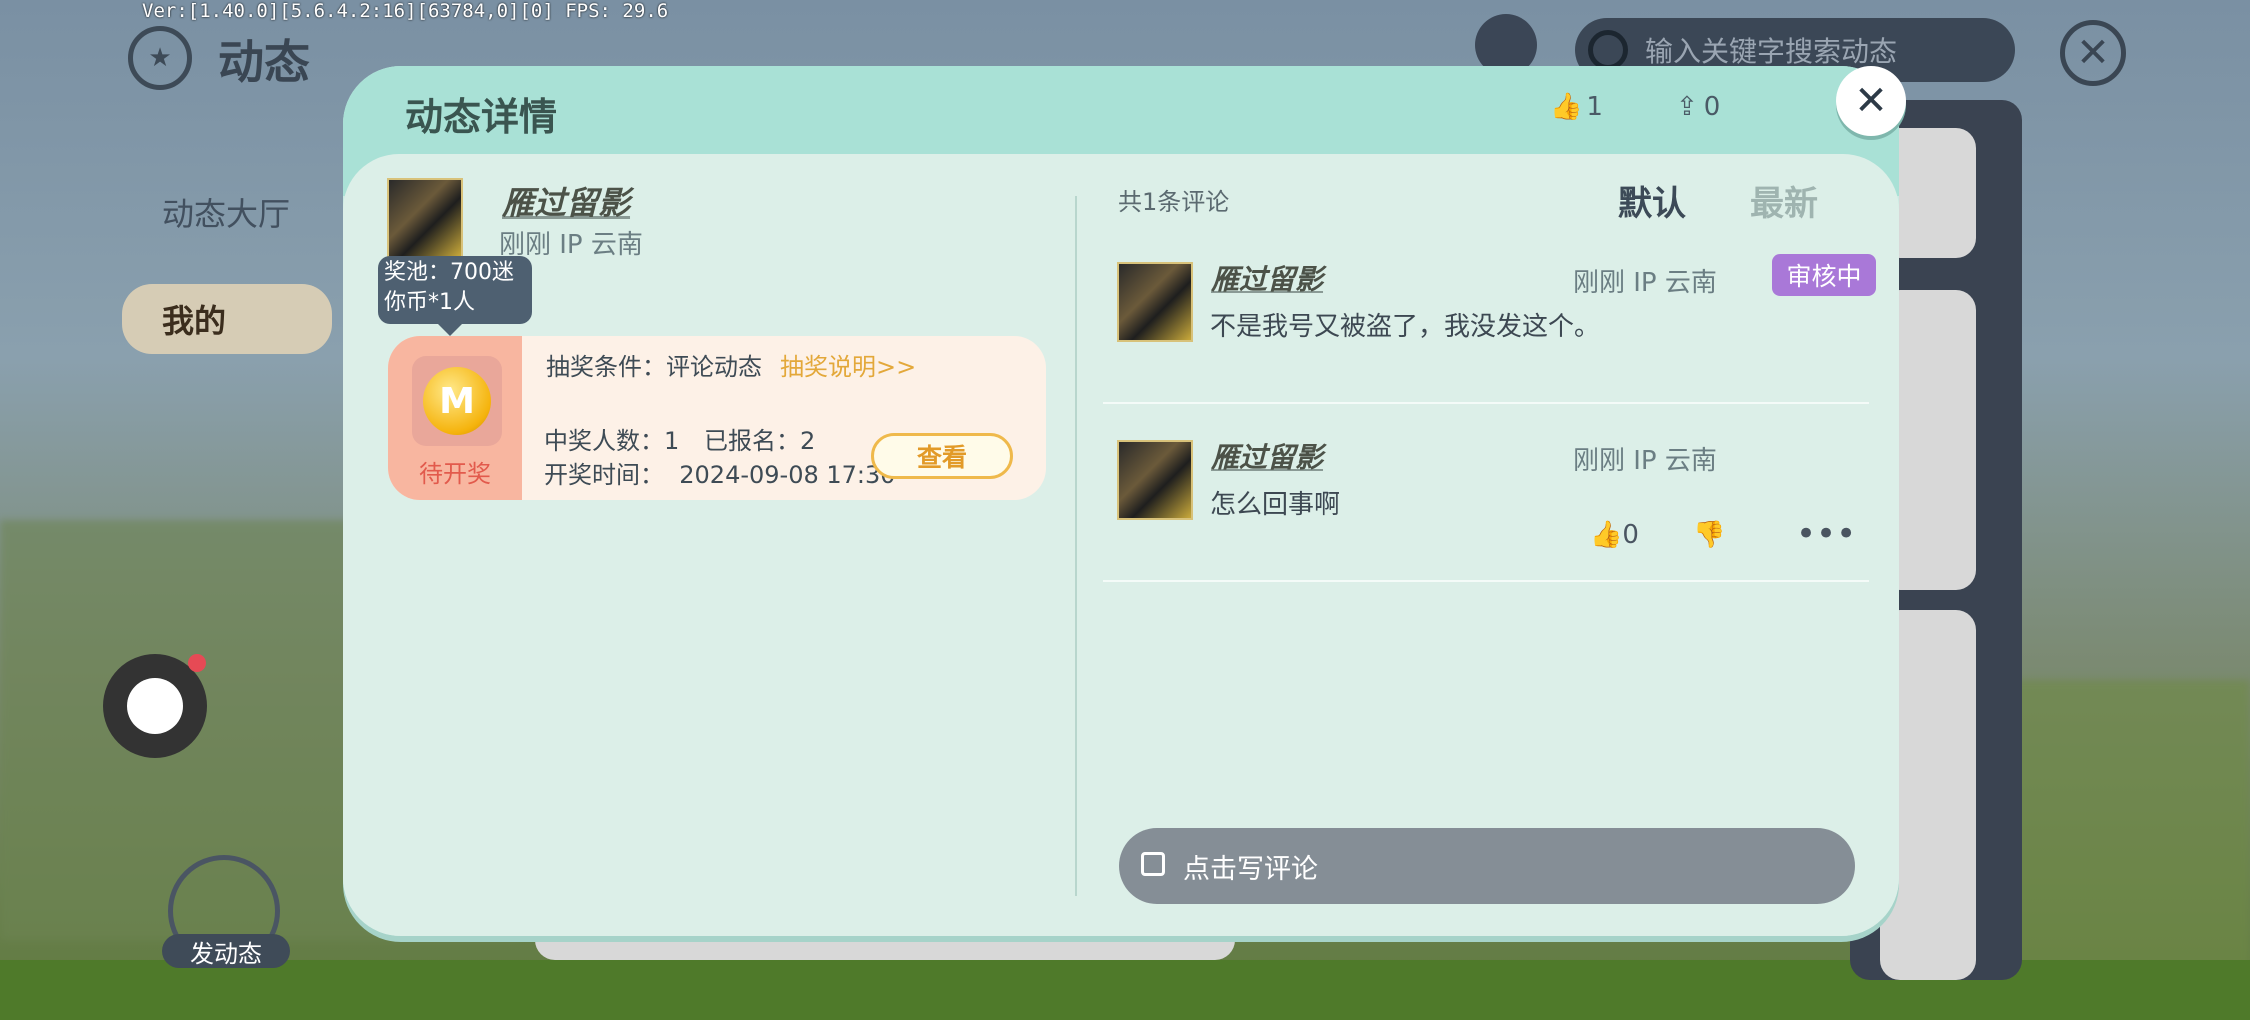 The width and height of the screenshot is (2250, 1020). Describe the element at coordinates (227, 212) in the screenshot. I see `tab-feed-hall: 动态大厅` at that location.